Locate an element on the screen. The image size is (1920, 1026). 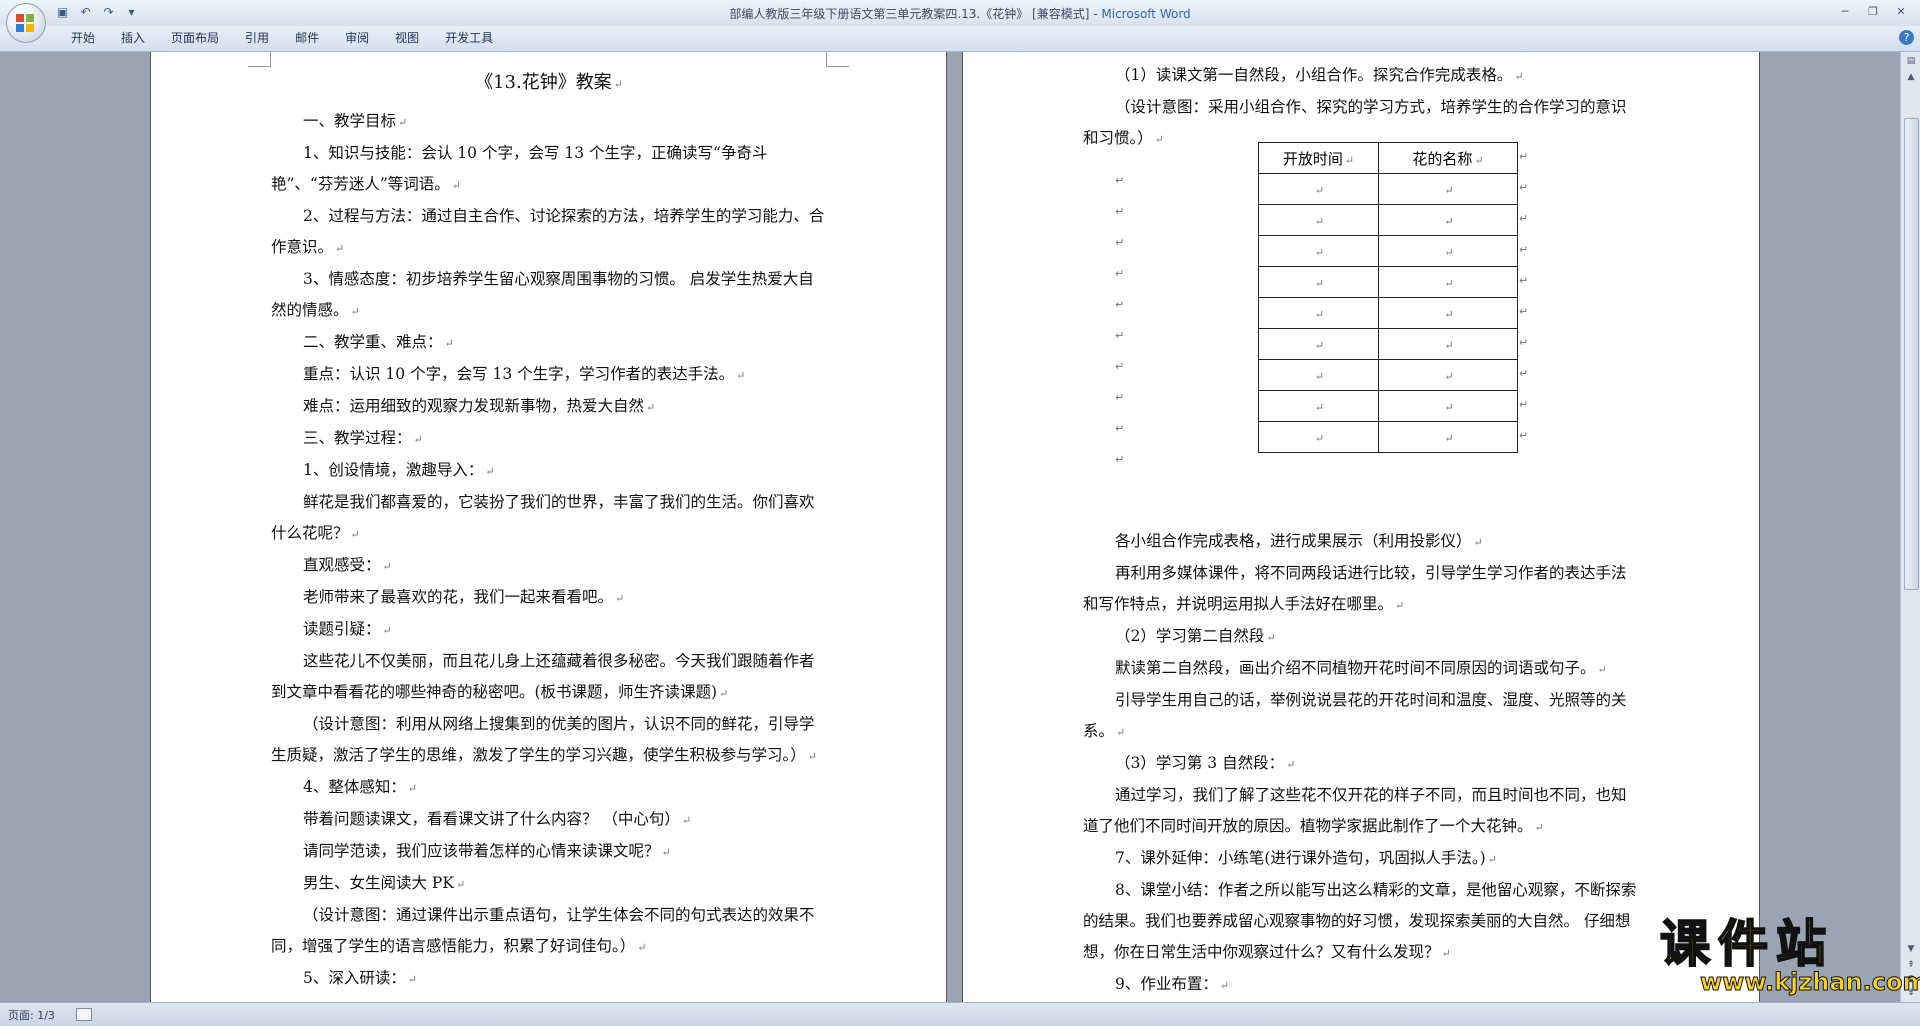
header-text: 花的名称 is located at coordinates (1442, 158).